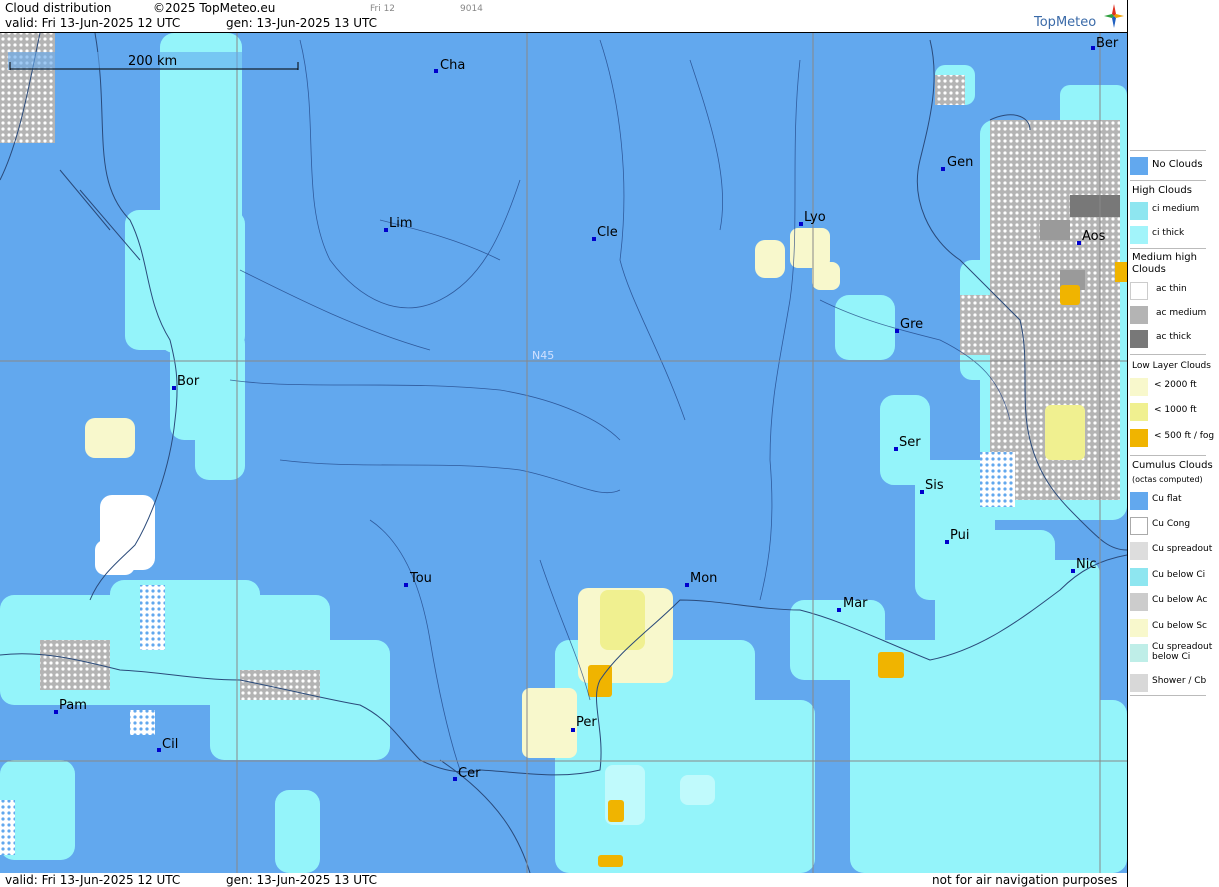 This screenshot has height=887, width=1219. What do you see at coordinates (152, 61) in the screenshot?
I see `scale-label: 200 km` at bounding box center [152, 61].